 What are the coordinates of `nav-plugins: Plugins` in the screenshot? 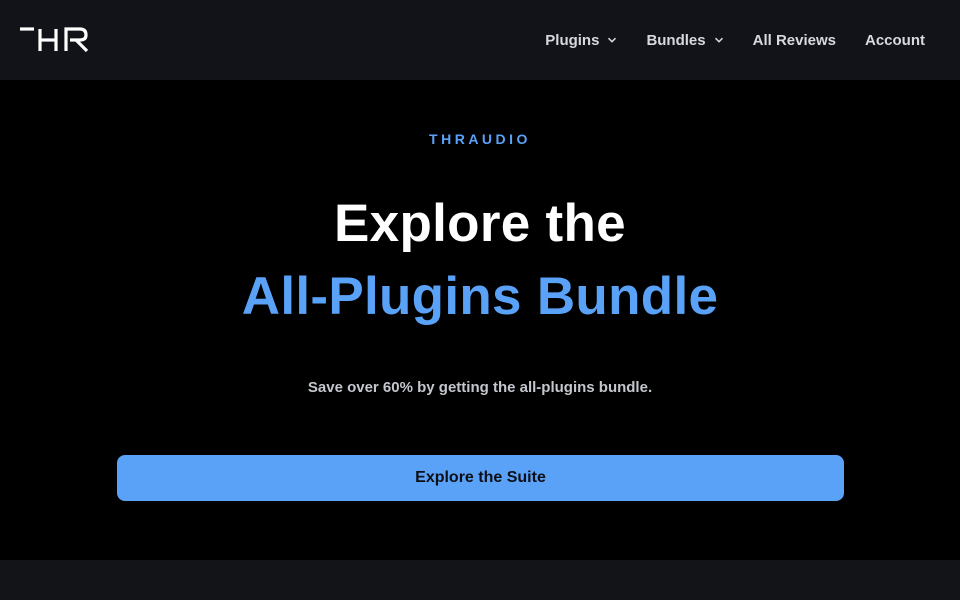 It's located at (581, 40).